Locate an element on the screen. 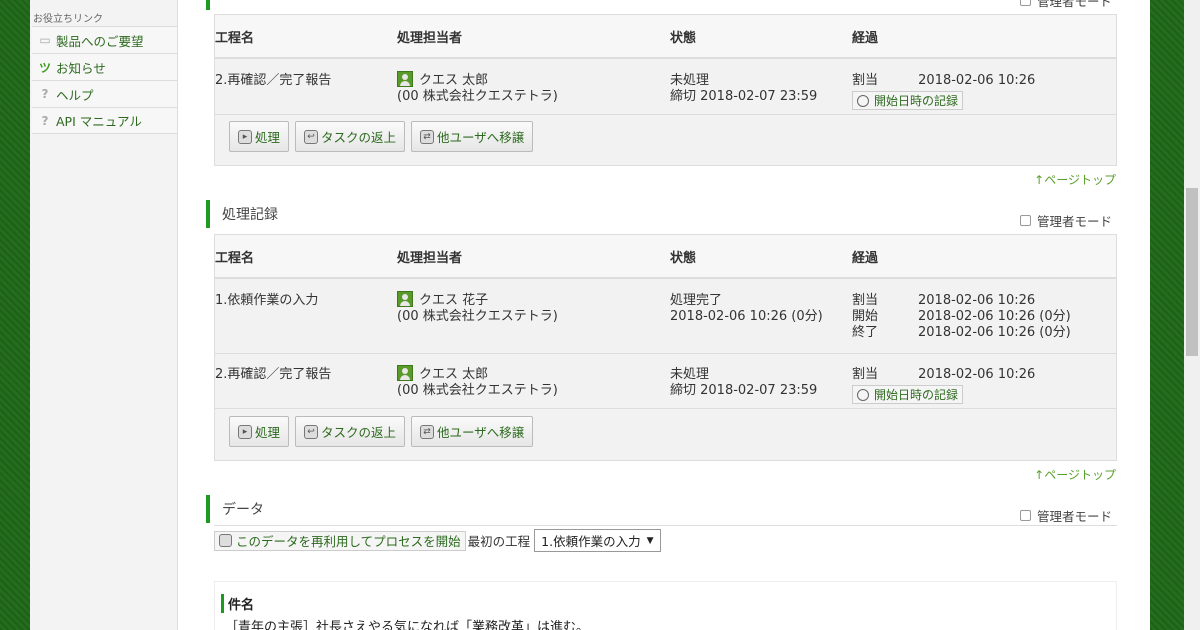 Image resolution: width=1200 pixels, height=630 pixels. assignee: クエス 花子 (00 株式会社クエステトラ) is located at coordinates (477, 308).